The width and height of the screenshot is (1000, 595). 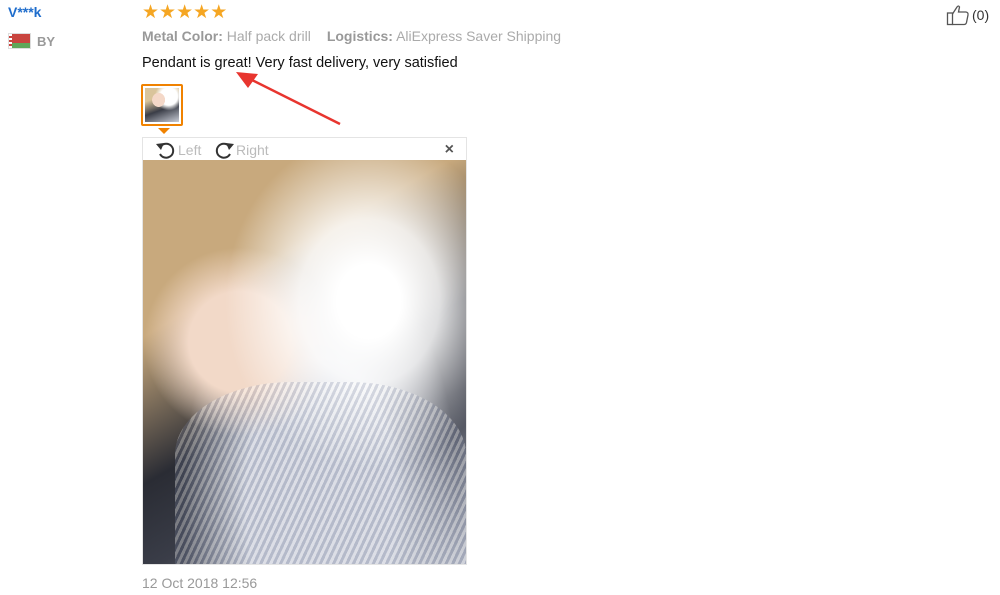 I want to click on rating-stars: ★ ★ ★ ★ ★, so click(x=184, y=12).